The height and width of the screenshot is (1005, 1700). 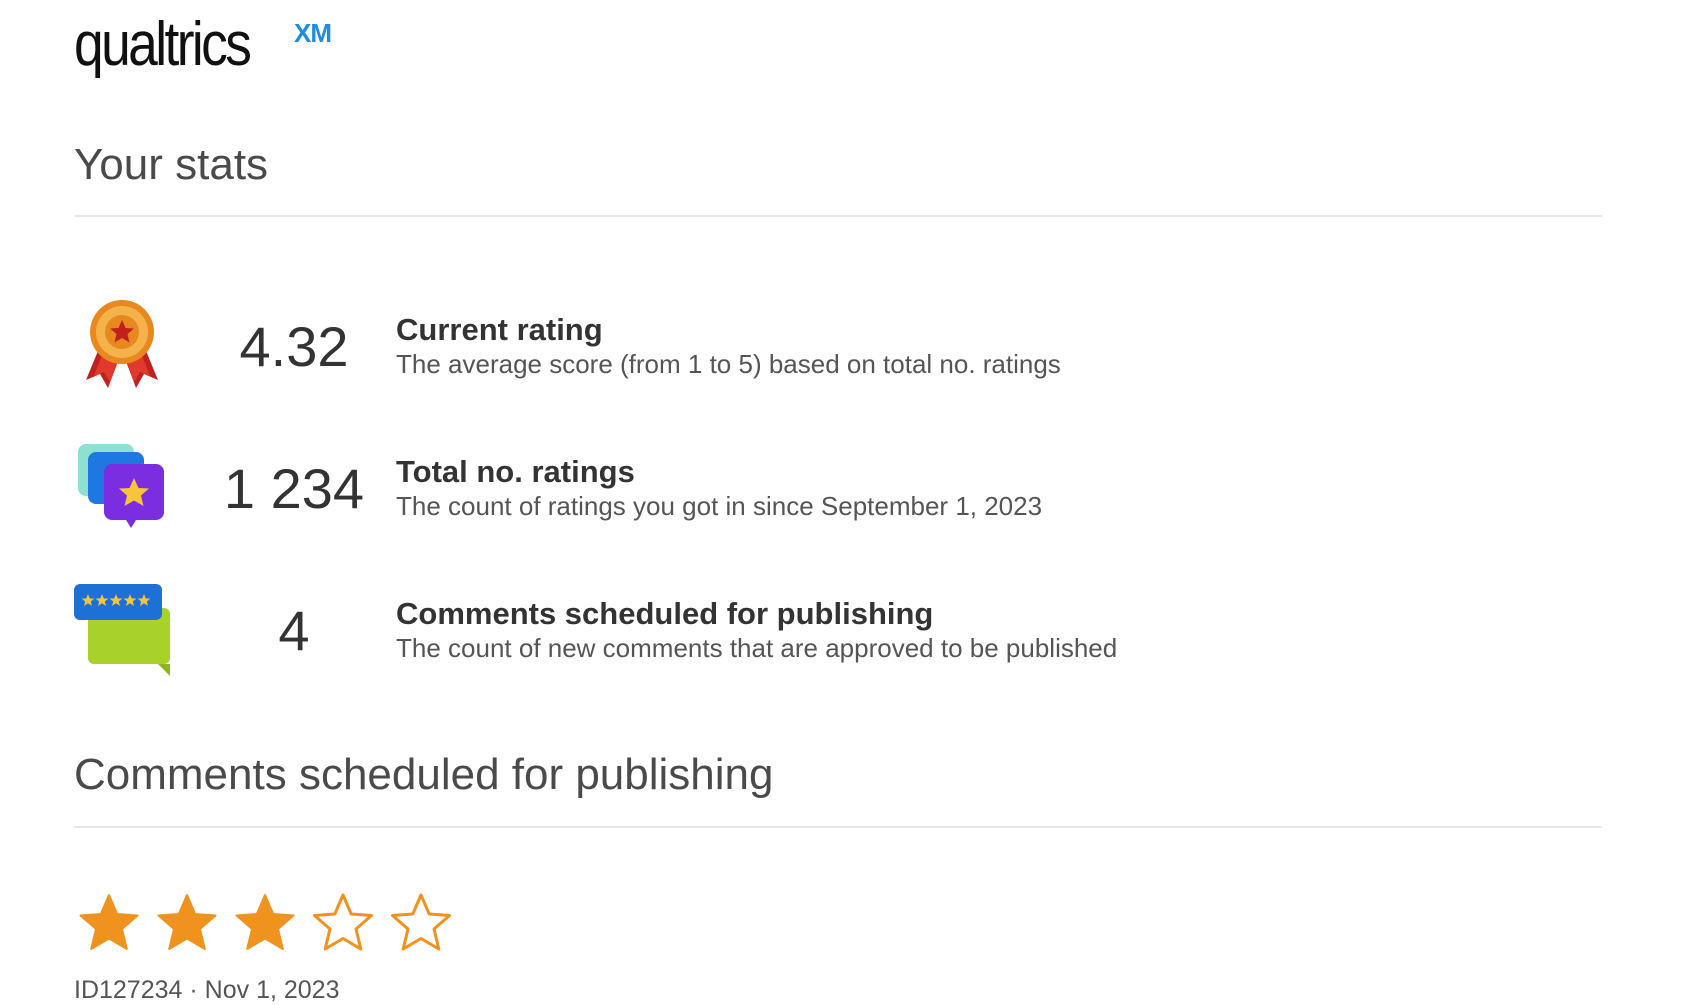 What do you see at coordinates (171, 164) in the screenshot?
I see `stats-section-title: Your stats` at bounding box center [171, 164].